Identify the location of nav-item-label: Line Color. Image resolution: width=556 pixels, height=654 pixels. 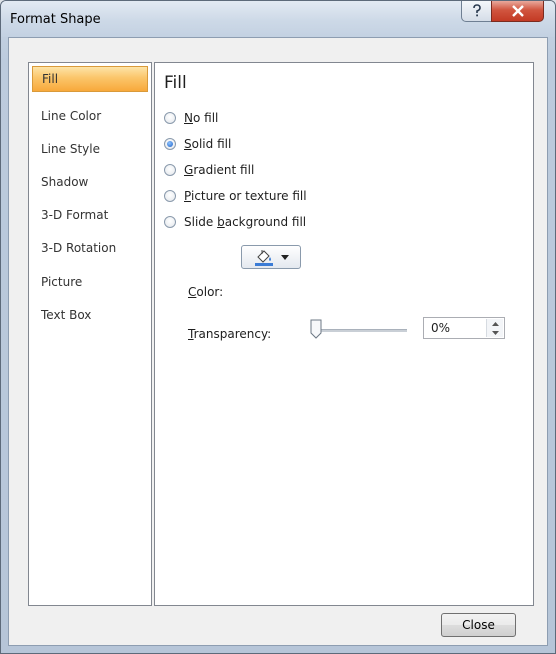
(71, 116).